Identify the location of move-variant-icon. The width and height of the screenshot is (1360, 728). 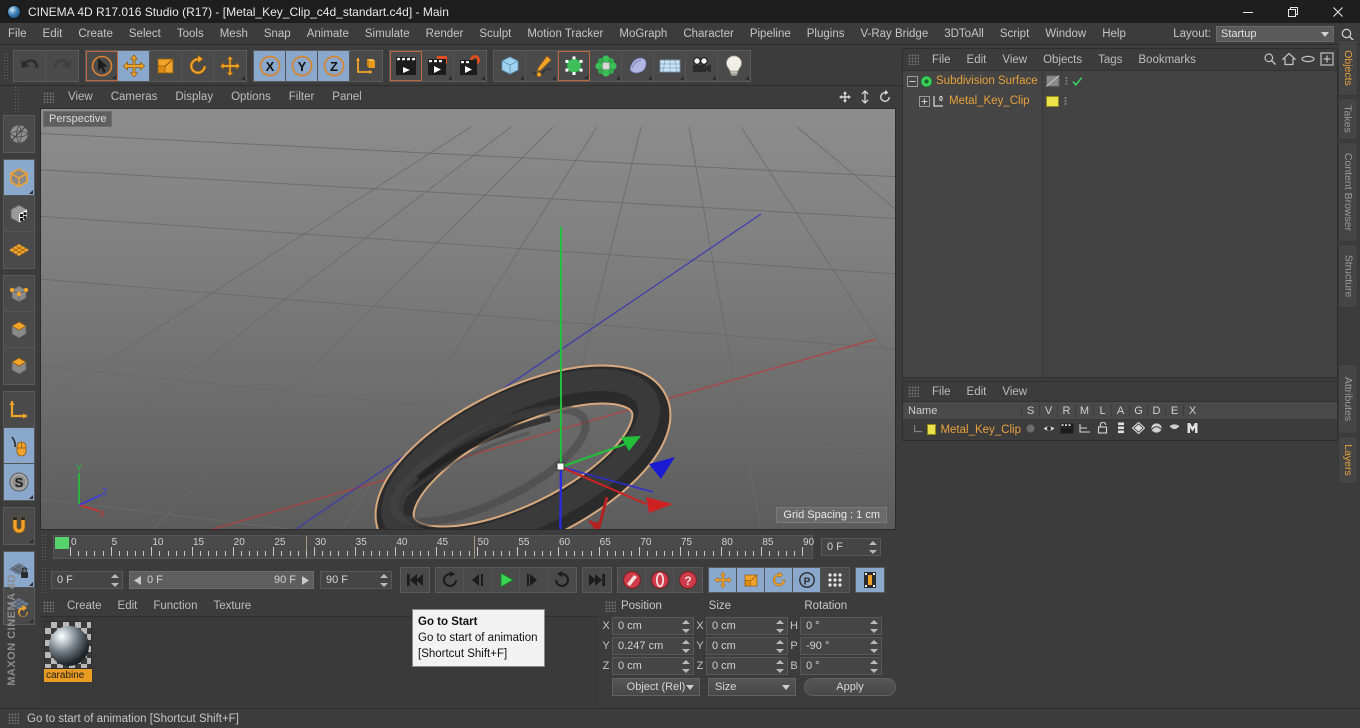
(230, 66).